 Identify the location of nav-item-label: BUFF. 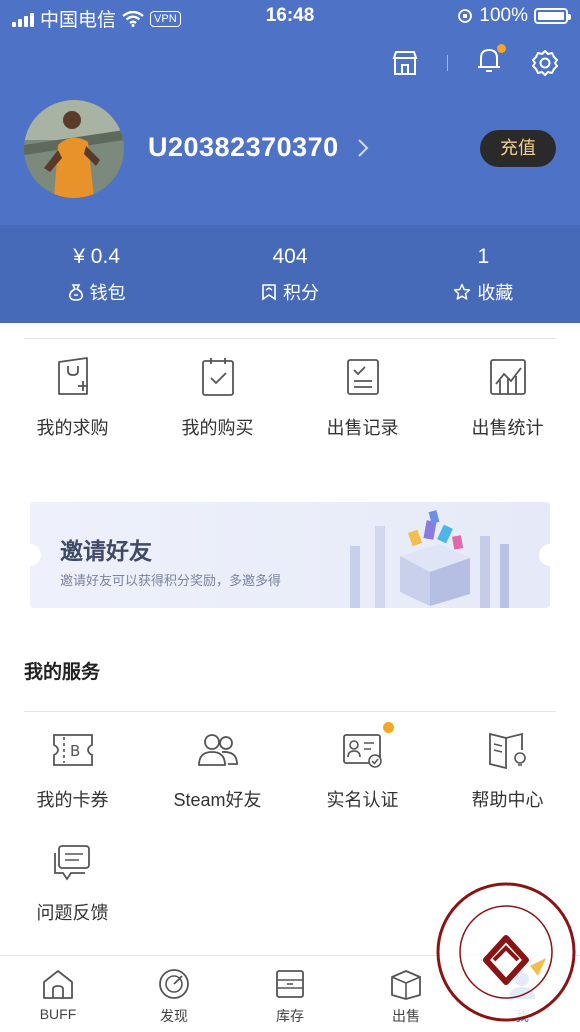
(58, 1014).